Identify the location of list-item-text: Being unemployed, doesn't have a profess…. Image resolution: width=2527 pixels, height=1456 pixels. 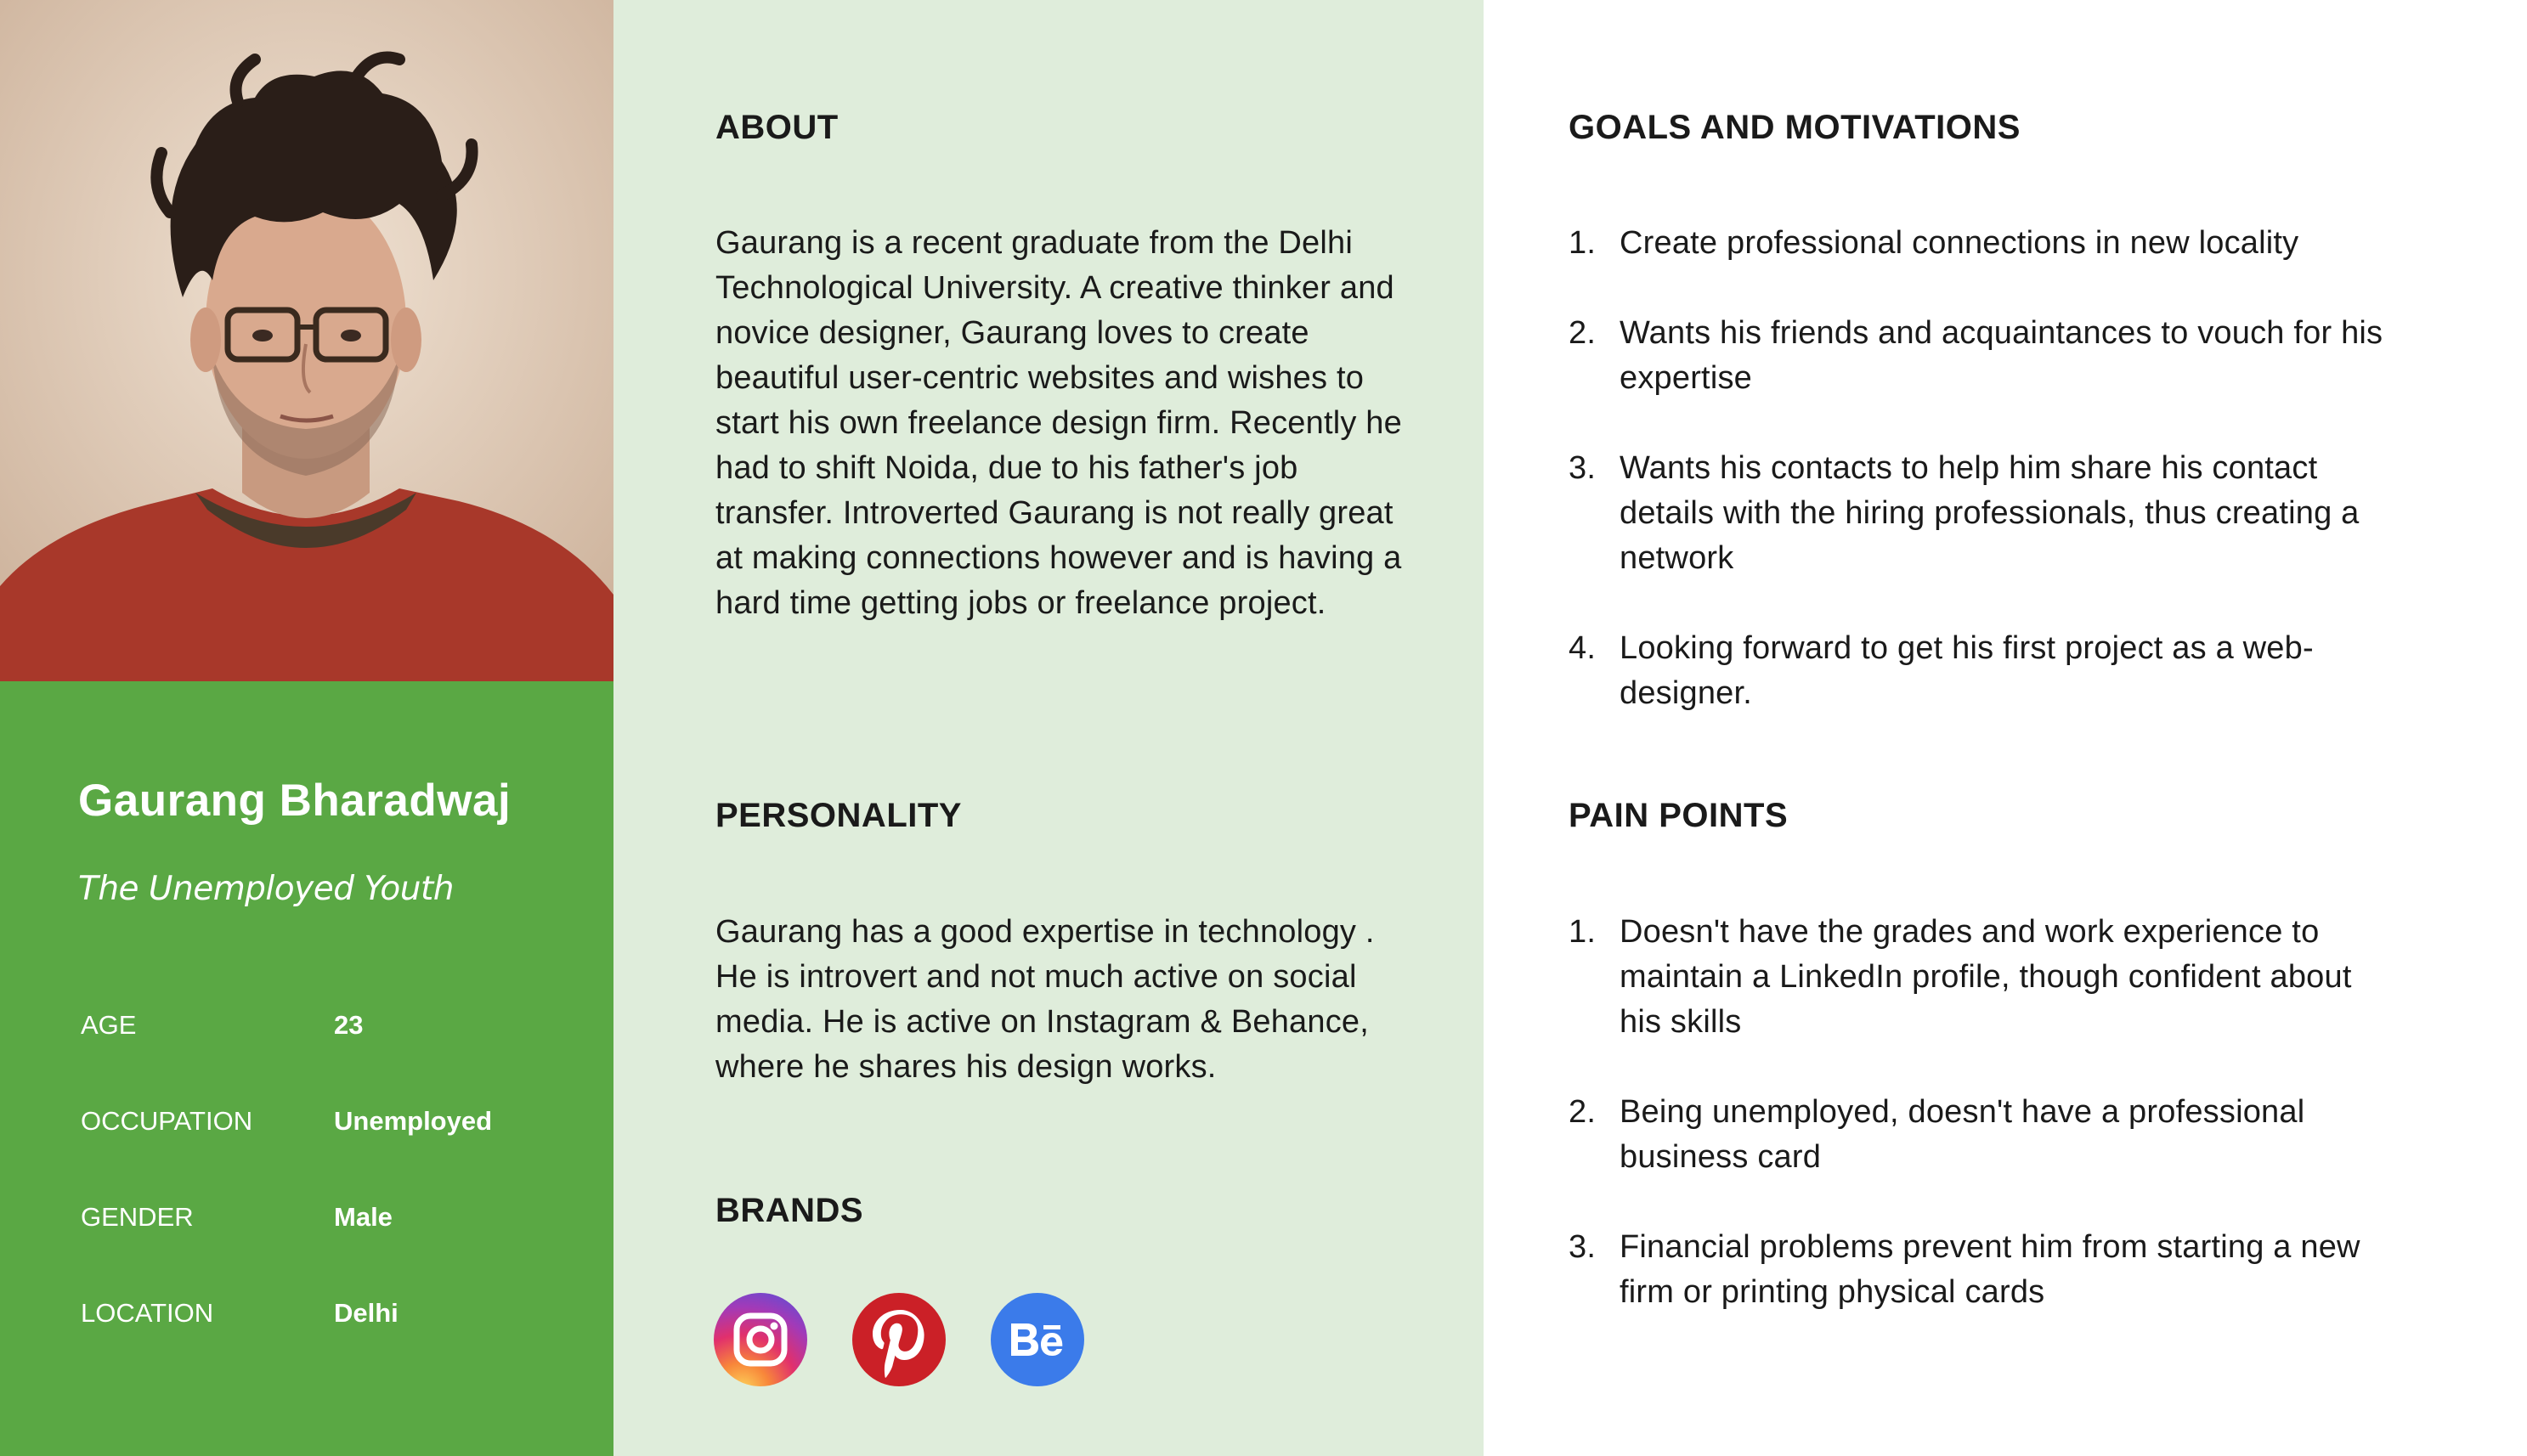
(1962, 1134).